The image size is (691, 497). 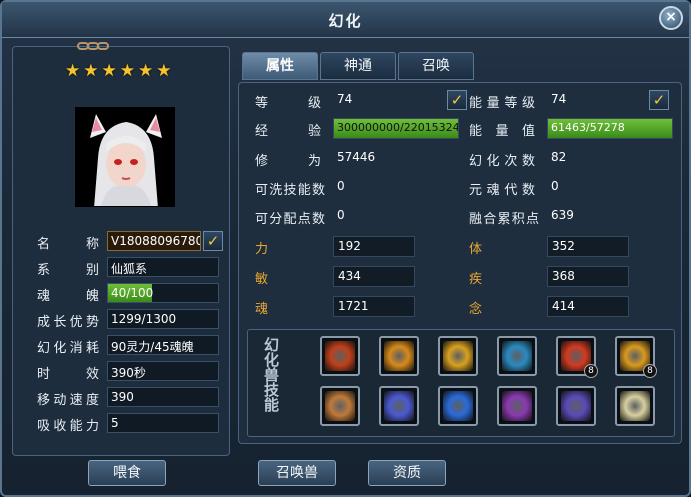 I want to click on blue-seal-skill-icon, so click(x=399, y=406).